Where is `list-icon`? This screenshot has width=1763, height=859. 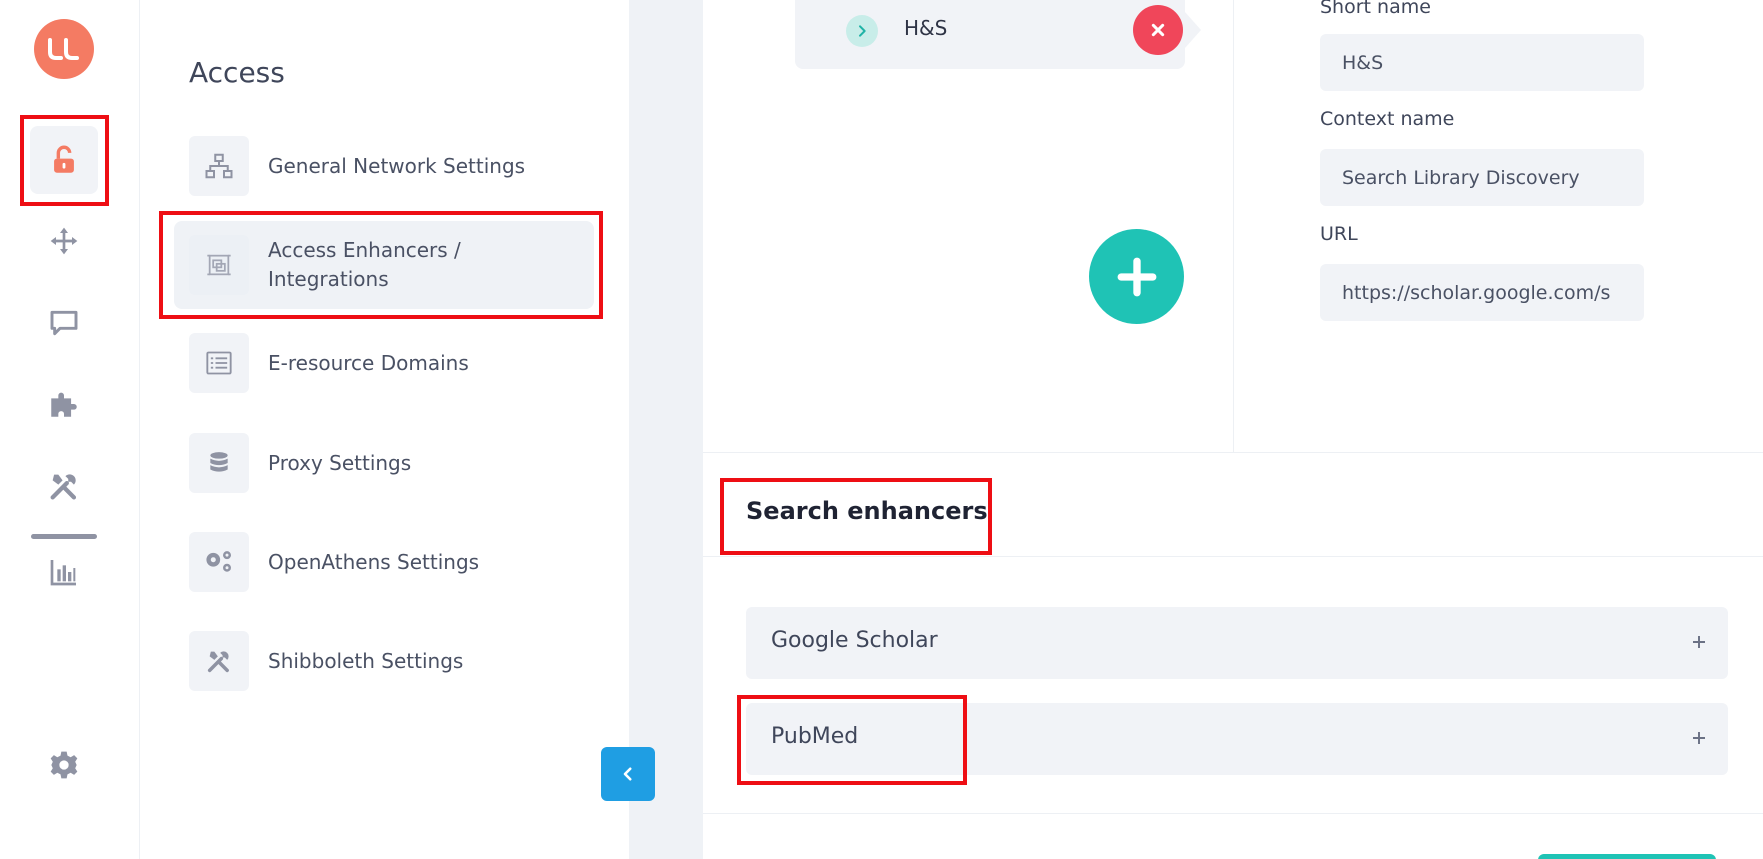
list-icon is located at coordinates (219, 363).